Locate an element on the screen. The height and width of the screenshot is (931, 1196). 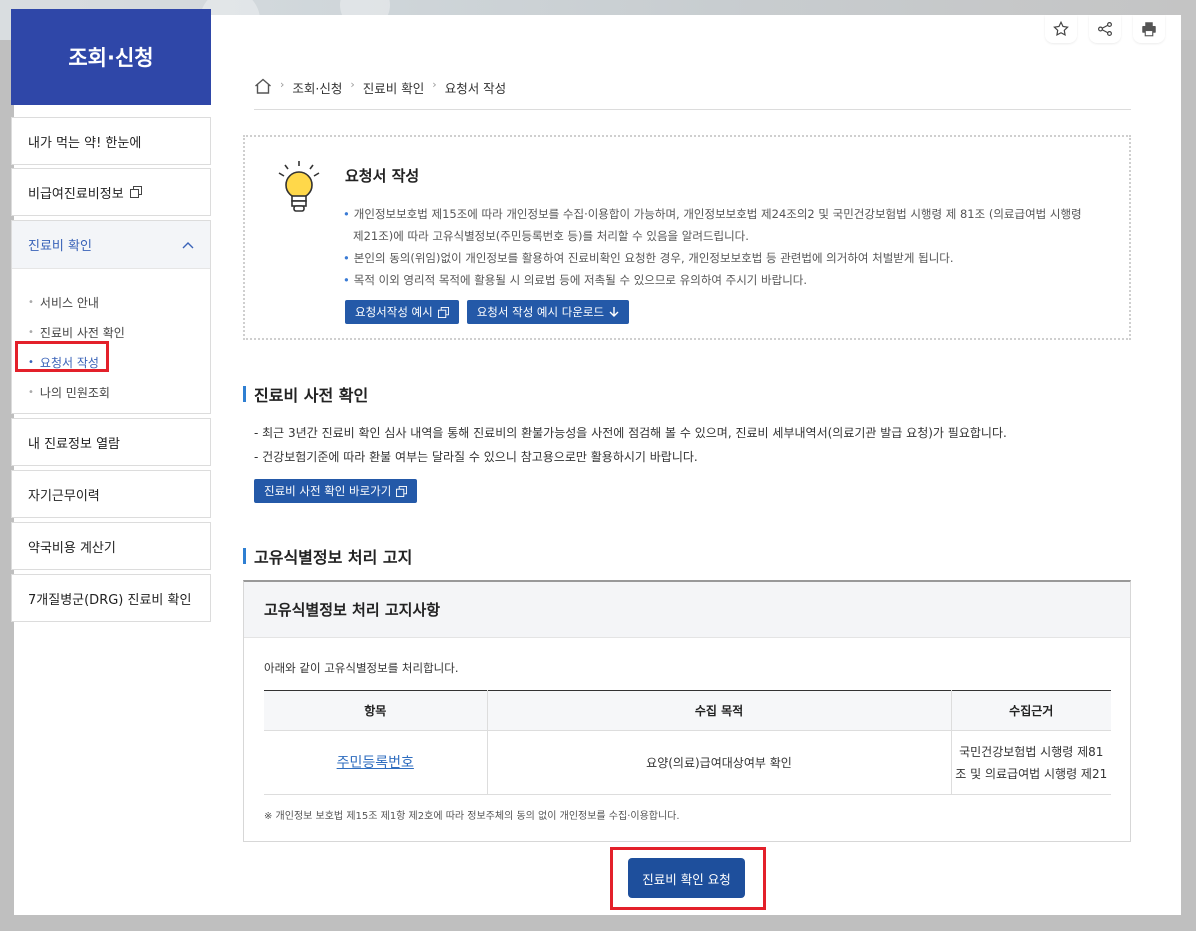
favorite-button is located at coordinates (1061, 29).